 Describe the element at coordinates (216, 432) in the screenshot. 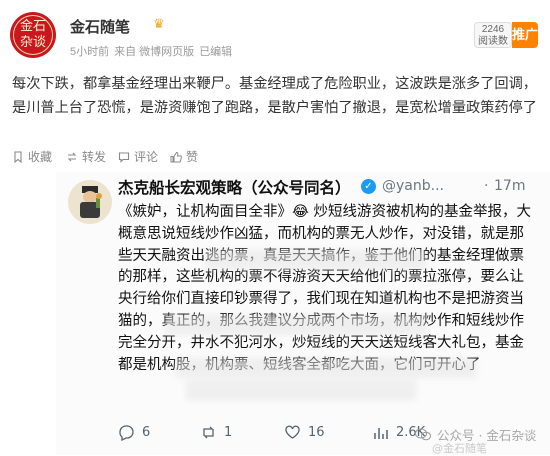

I see `retweet-button: 1` at that location.